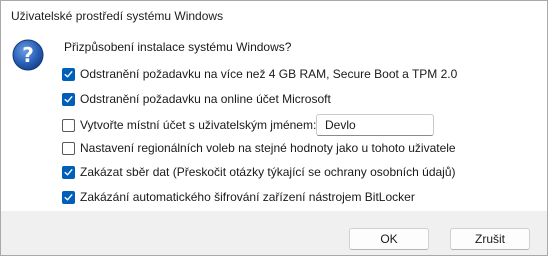  Describe the element at coordinates (117, 16) in the screenshot. I see `window-title: Uživatelské prostředí systému Windows` at that location.